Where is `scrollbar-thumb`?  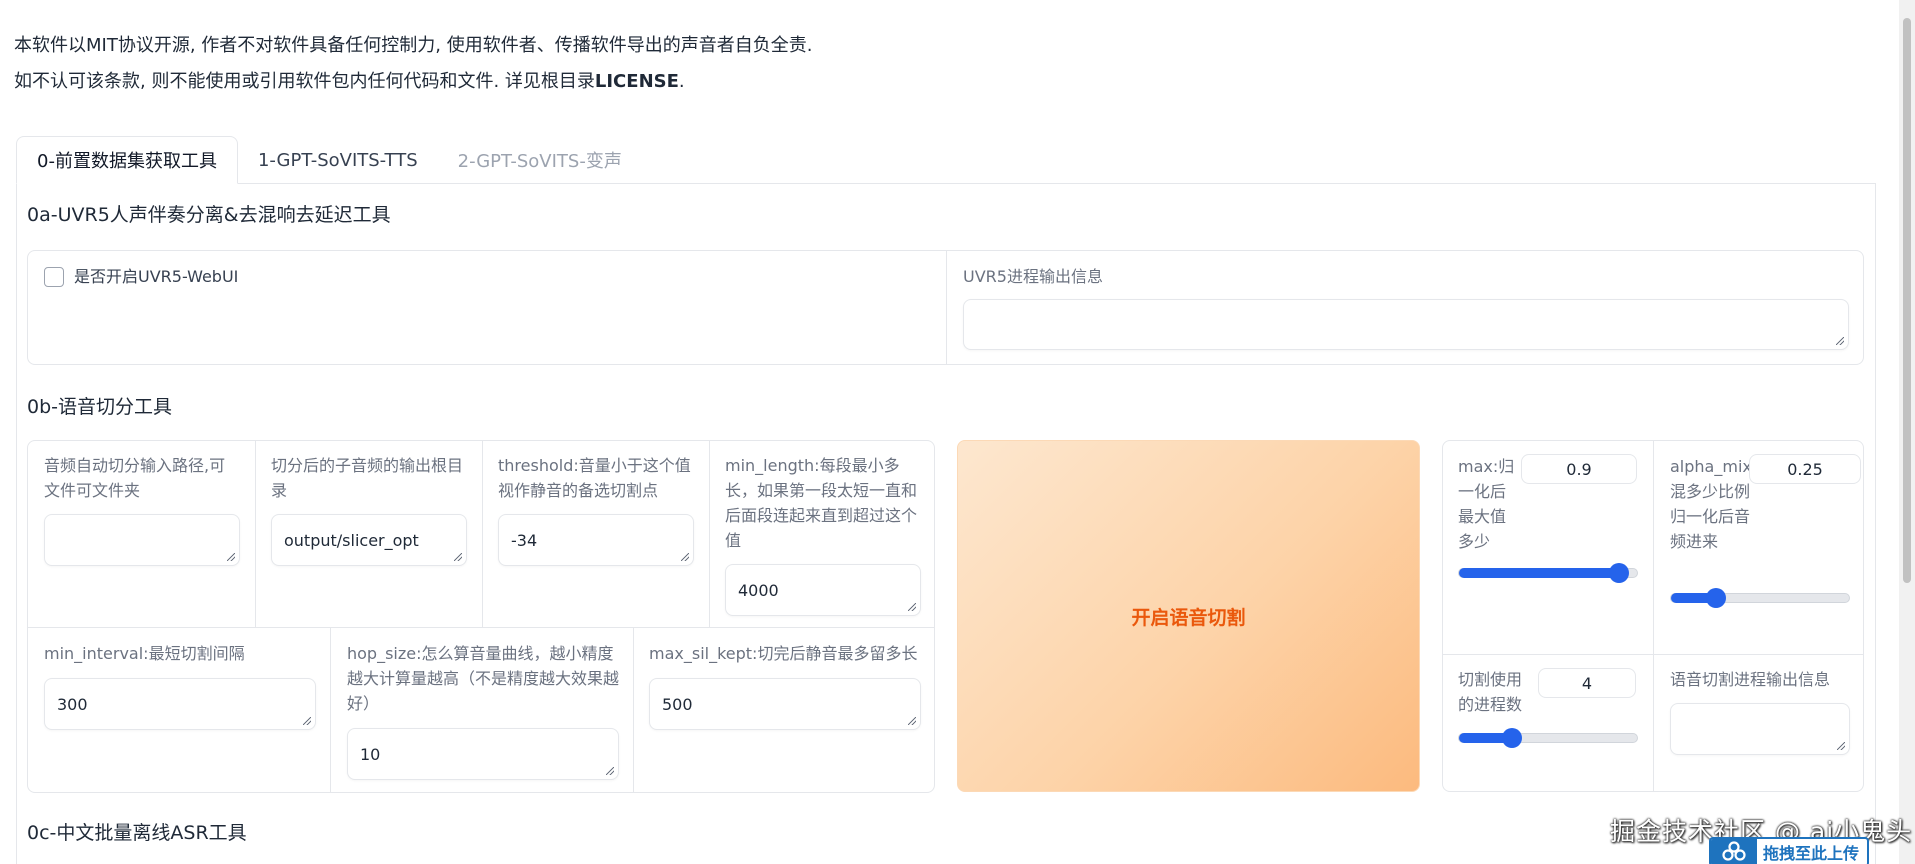 scrollbar-thumb is located at coordinates (1907, 300).